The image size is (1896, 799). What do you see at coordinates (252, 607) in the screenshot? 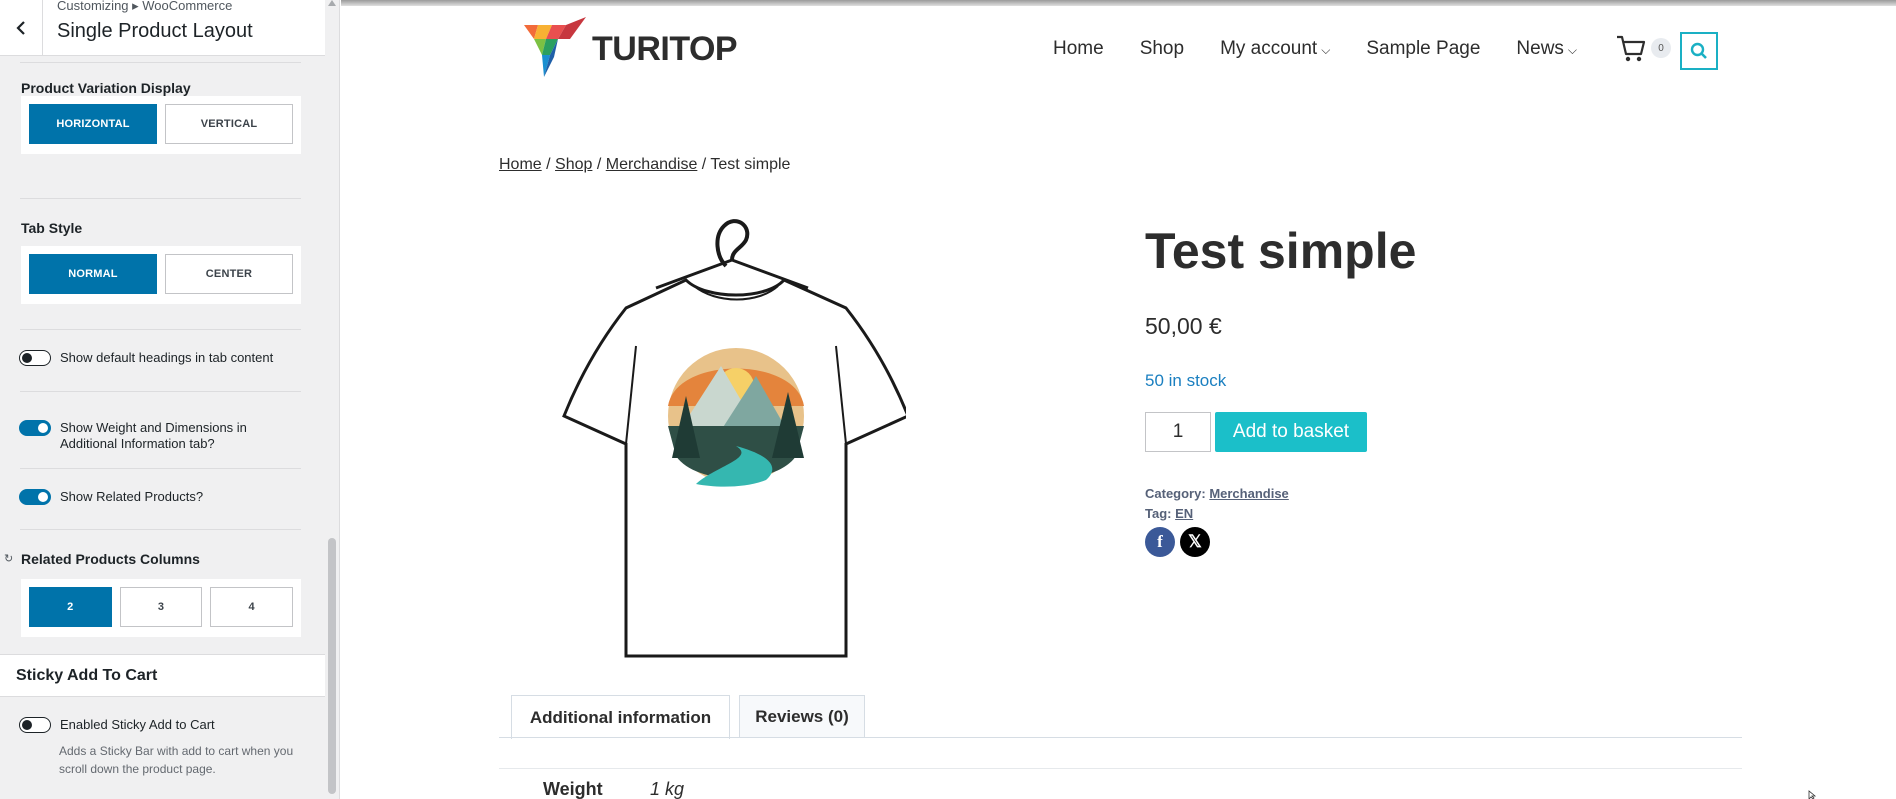
I see `columns-4-button: 4` at bounding box center [252, 607].